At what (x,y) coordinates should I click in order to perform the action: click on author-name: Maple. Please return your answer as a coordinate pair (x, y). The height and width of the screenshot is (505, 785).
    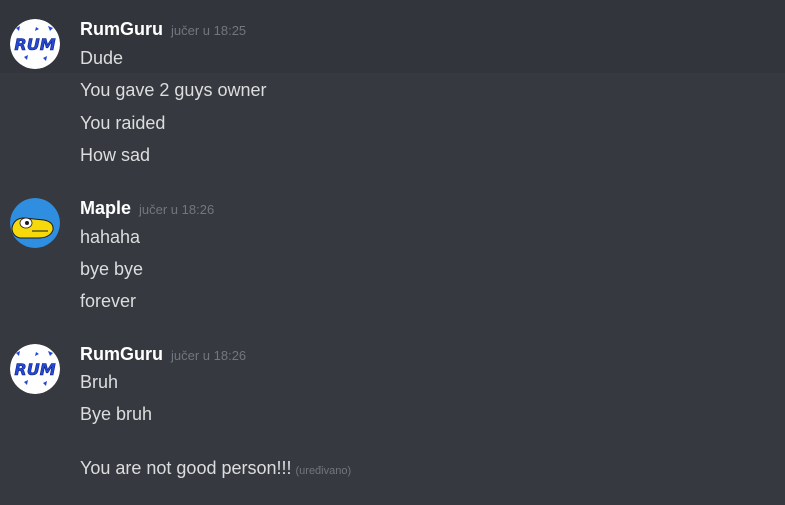
    Looking at the image, I should click on (105, 208).